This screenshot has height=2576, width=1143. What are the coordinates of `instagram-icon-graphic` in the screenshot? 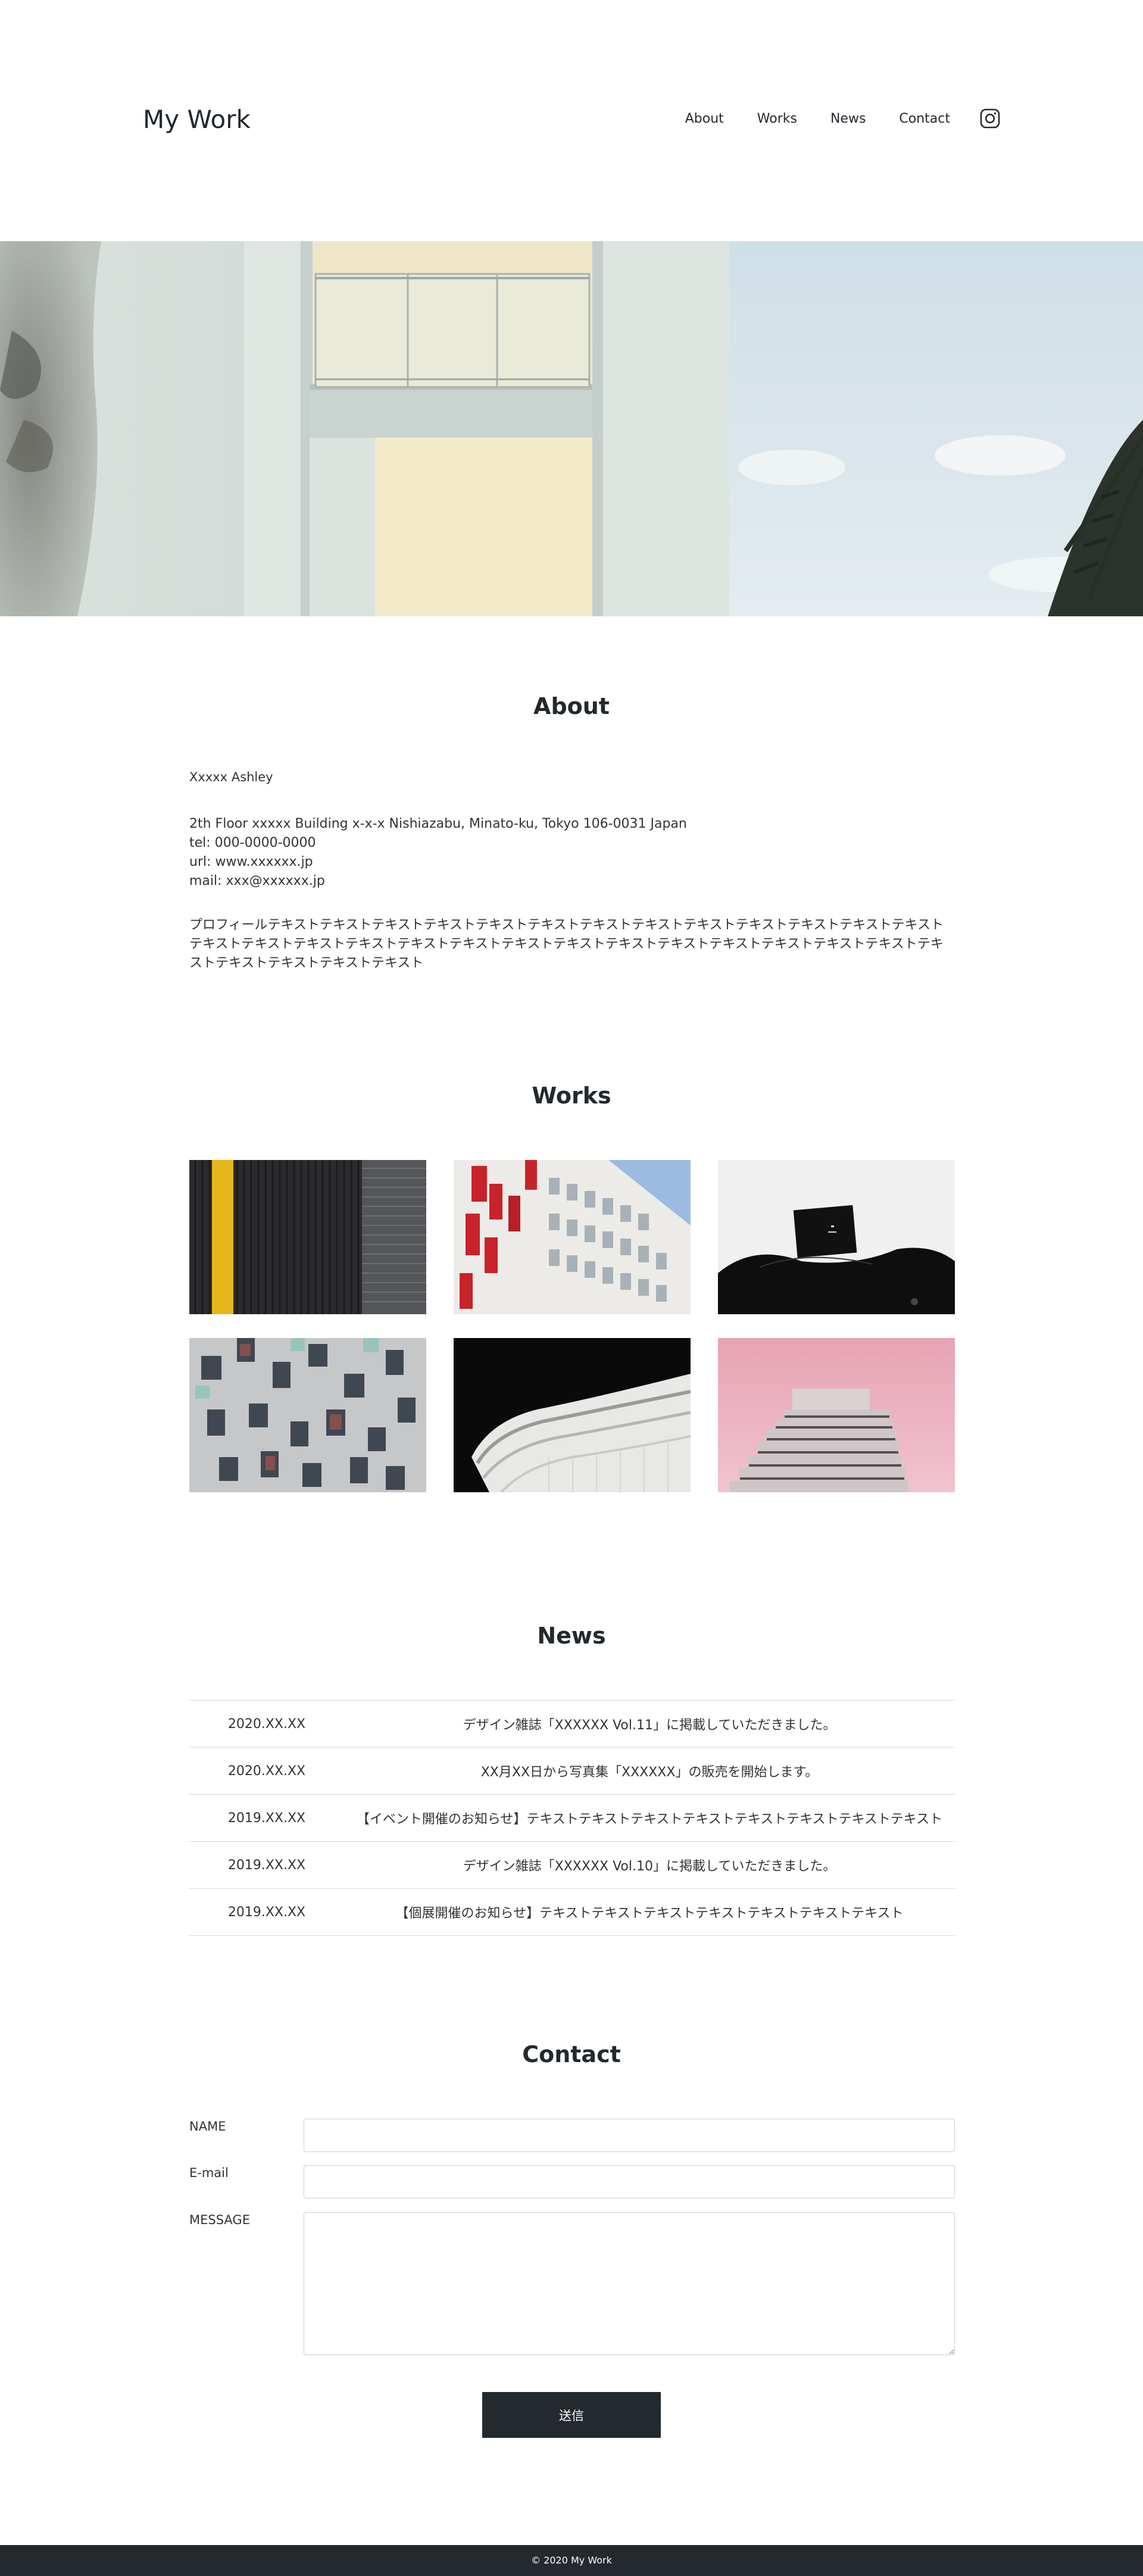 It's located at (990, 118).